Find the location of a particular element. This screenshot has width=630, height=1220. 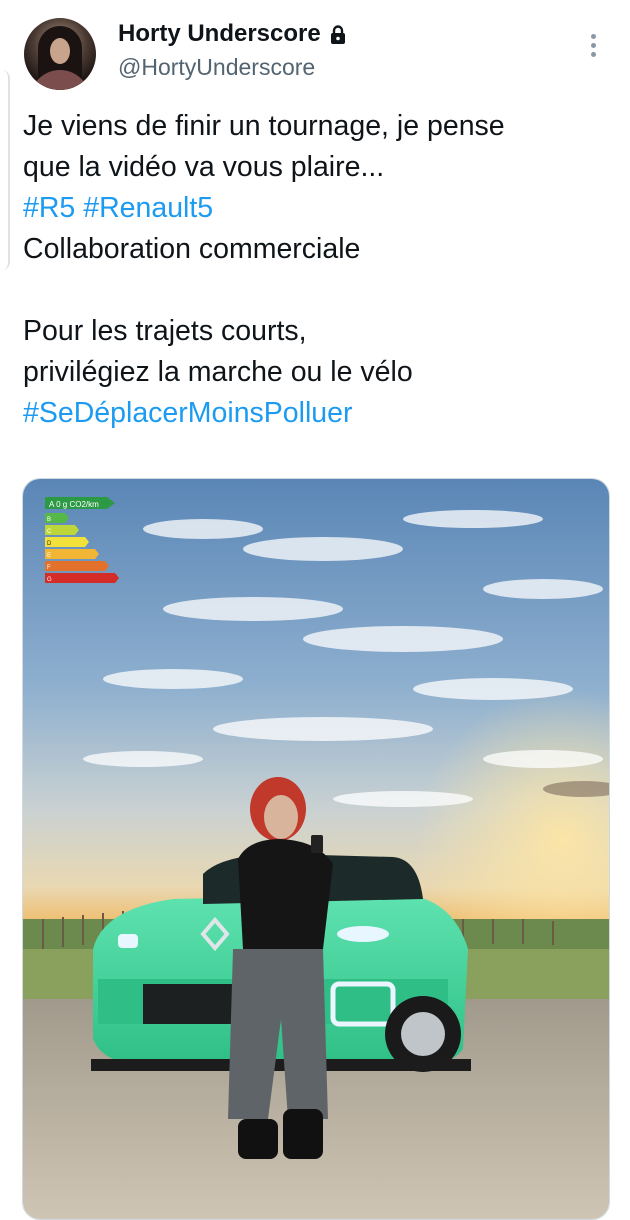

lock-icon is located at coordinates (337, 34).